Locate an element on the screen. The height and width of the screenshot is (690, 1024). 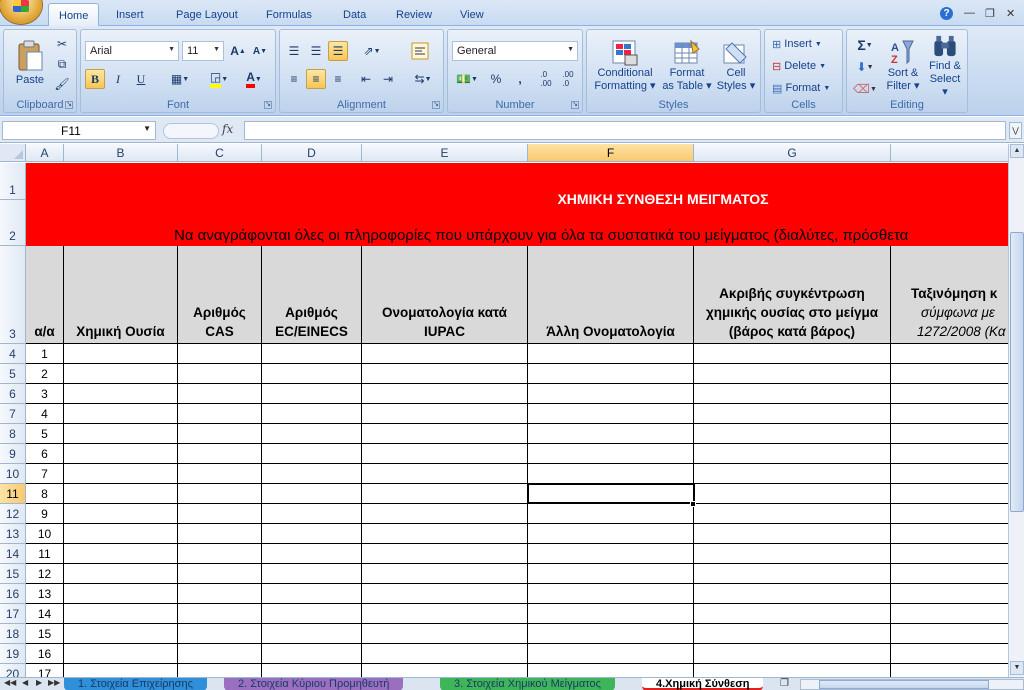
expand-formula-icon: ⋁ is located at coordinates (1015, 130).